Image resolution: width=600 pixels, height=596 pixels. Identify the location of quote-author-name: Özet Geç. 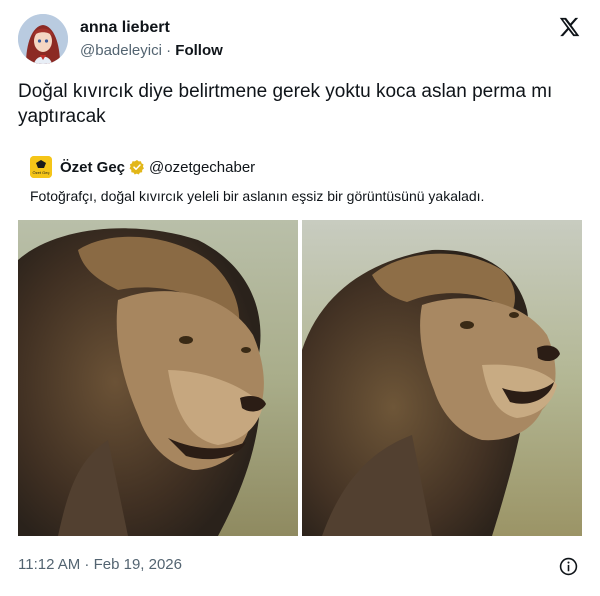
(92, 167).